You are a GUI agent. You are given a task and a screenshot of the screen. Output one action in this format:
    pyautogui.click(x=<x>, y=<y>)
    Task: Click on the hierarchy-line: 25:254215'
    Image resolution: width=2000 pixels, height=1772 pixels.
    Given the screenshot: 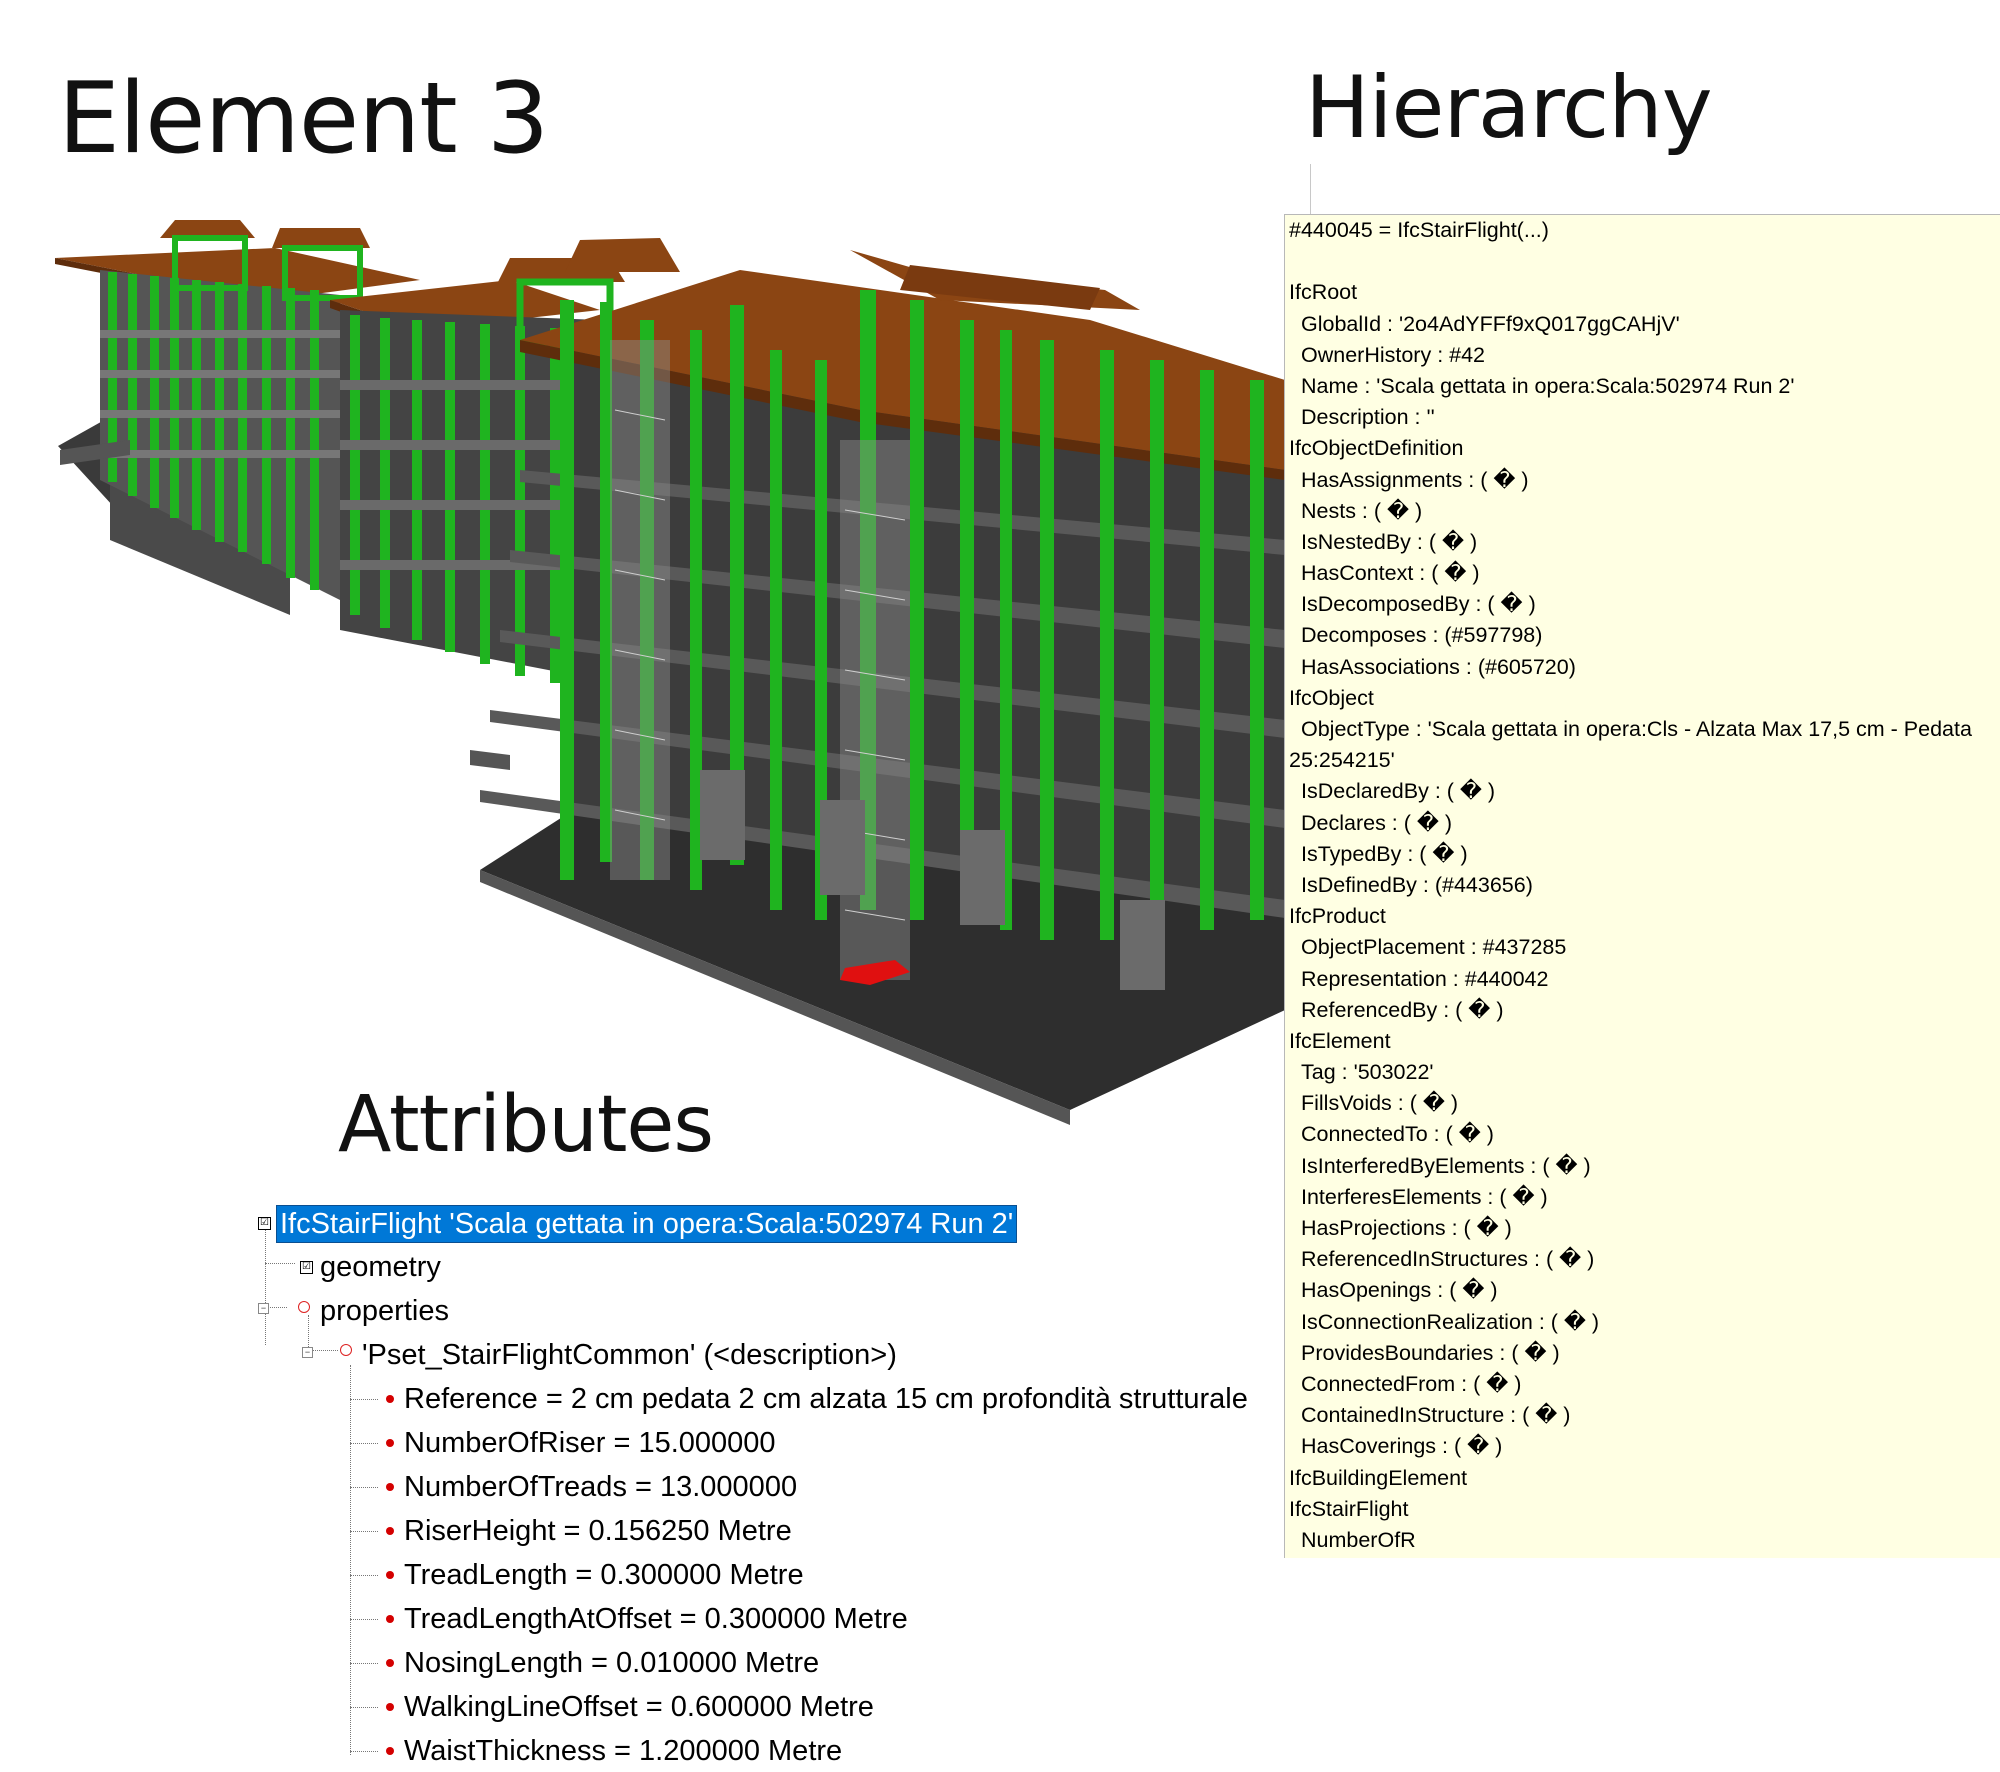 What is the action you would take?
    pyautogui.click(x=1342, y=760)
    